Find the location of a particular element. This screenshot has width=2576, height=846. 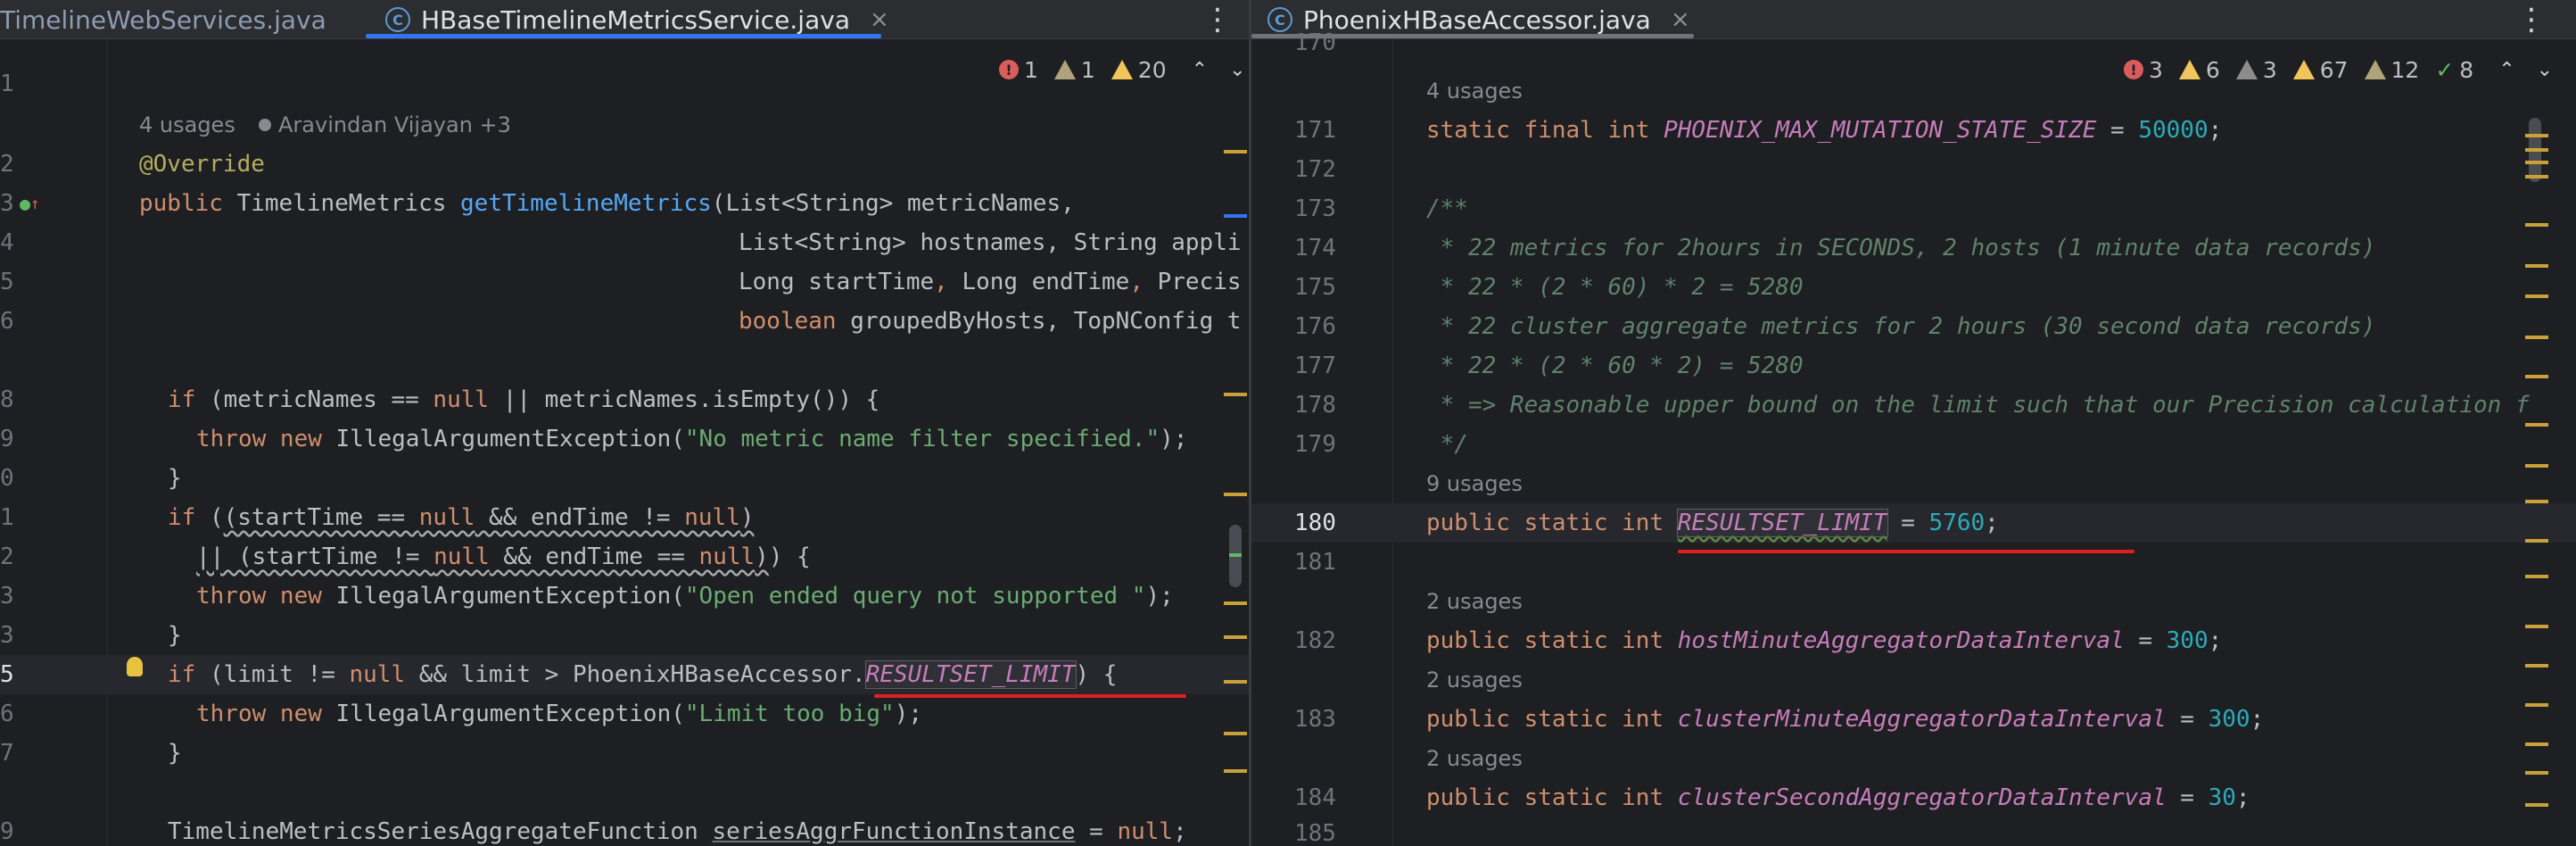

warning-count: 6 is located at coordinates (2199, 70).